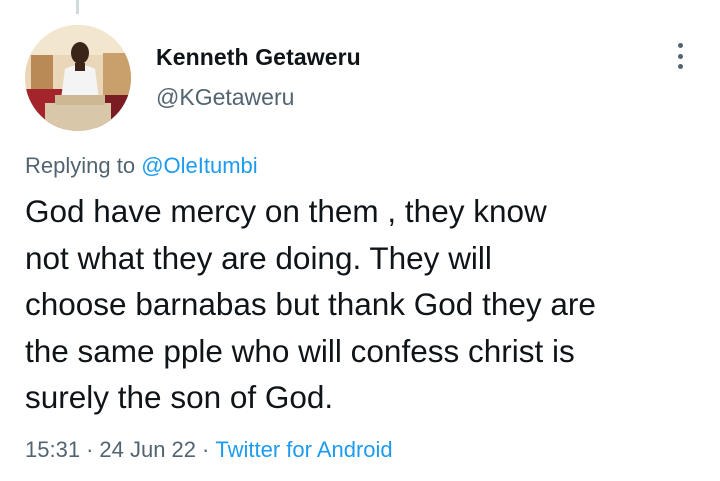  Describe the element at coordinates (77, 7) in the screenshot. I see `thread-connector-line` at that location.